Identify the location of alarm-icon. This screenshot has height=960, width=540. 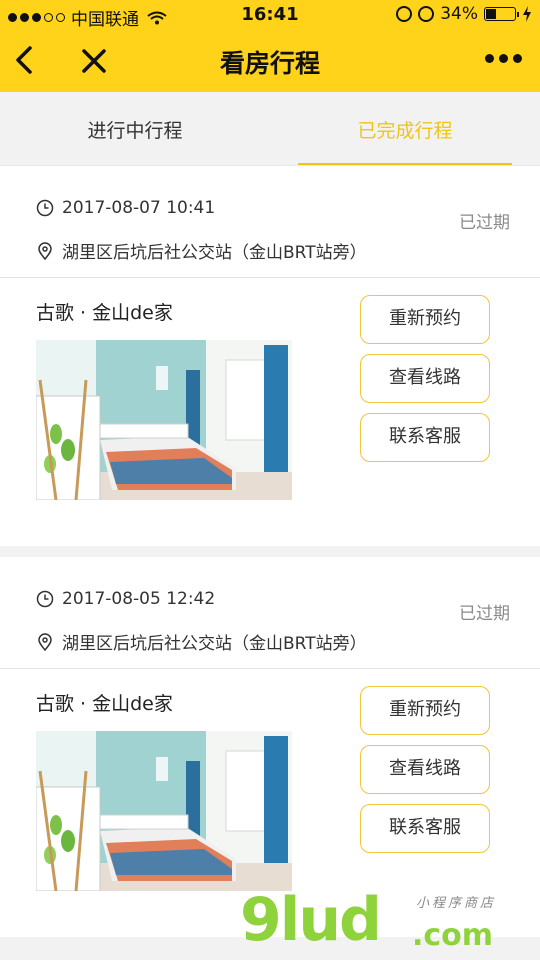
(426, 14).